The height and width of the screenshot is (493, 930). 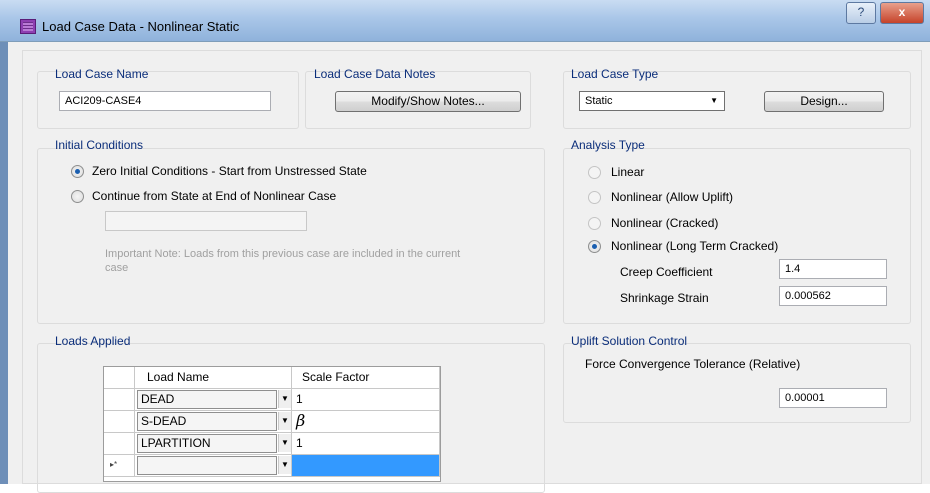 I want to click on load-case-type-select: Static ▼, so click(x=652, y=101).